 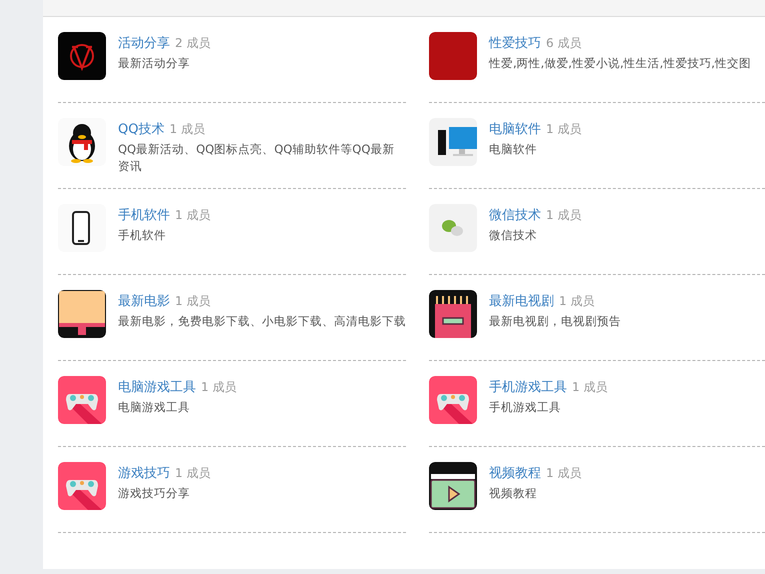 I want to click on v-logo-icon, so click(x=82, y=56).